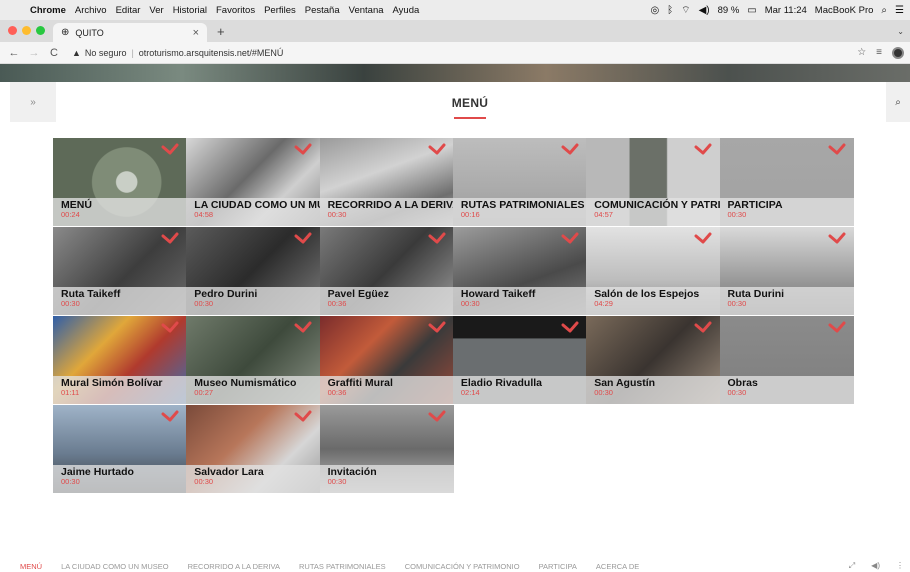  What do you see at coordinates (211, 53) in the screenshot?
I see `url-text: otroturismo.arsquitensis.net/#MENÚ` at bounding box center [211, 53].